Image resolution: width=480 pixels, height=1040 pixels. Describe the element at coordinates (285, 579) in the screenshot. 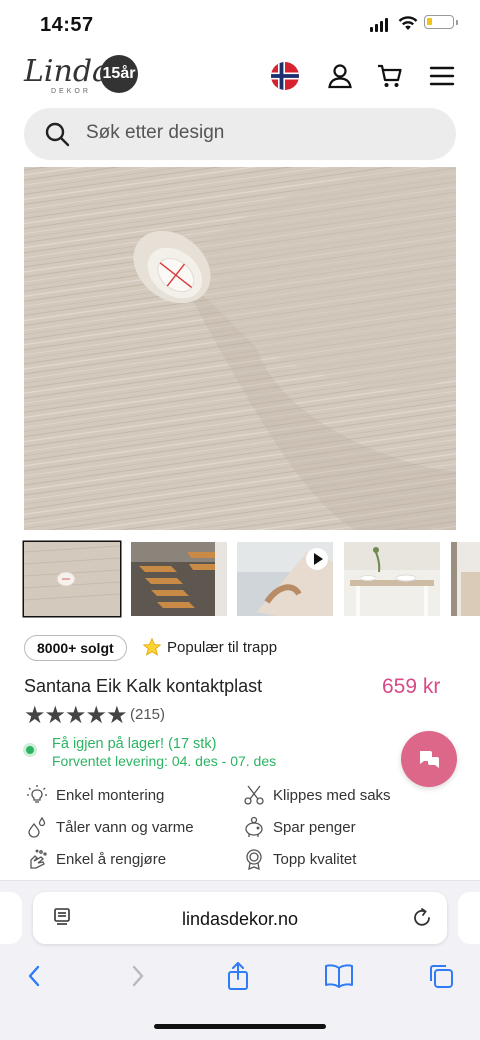

I see `thumbnail-video` at that location.